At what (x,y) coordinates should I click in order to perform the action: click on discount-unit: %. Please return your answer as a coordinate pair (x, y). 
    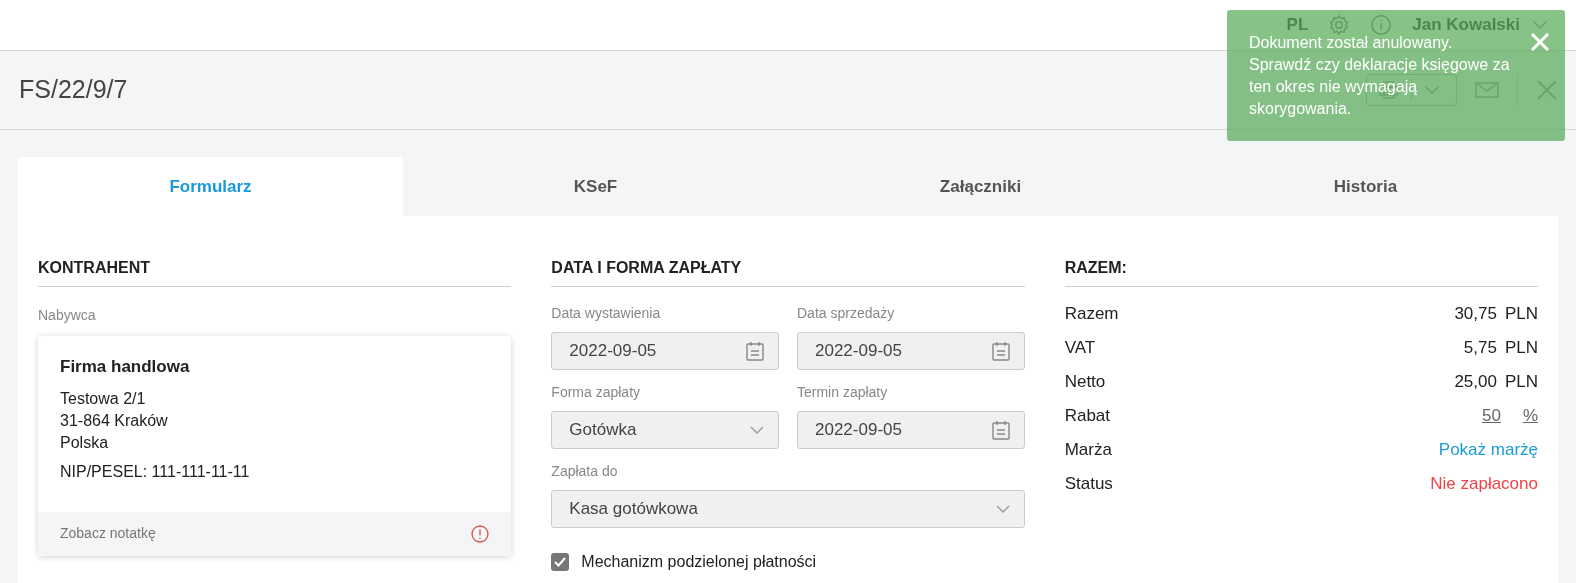
    Looking at the image, I should click on (1530, 416).